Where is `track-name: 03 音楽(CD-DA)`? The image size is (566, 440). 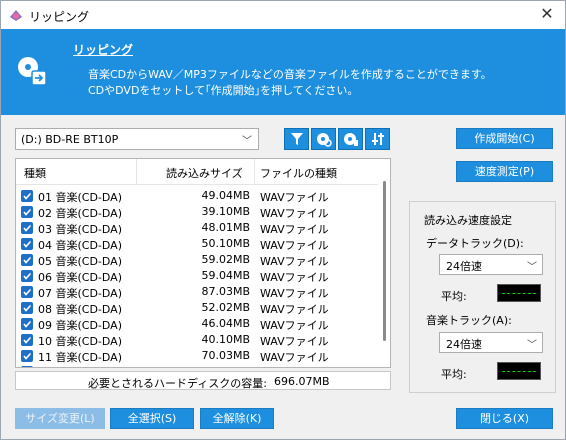 track-name: 03 音楽(CD-DA) is located at coordinates (80, 229).